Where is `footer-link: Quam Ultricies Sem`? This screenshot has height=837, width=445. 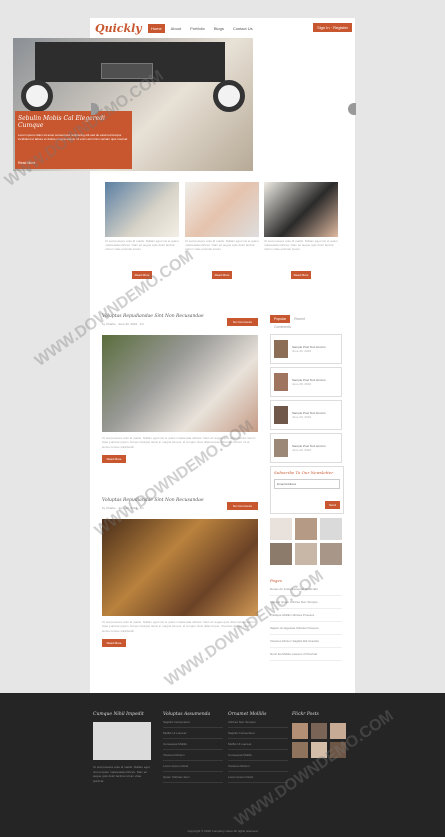 footer-link: Quam Ultricies Sem is located at coordinates (193, 777).